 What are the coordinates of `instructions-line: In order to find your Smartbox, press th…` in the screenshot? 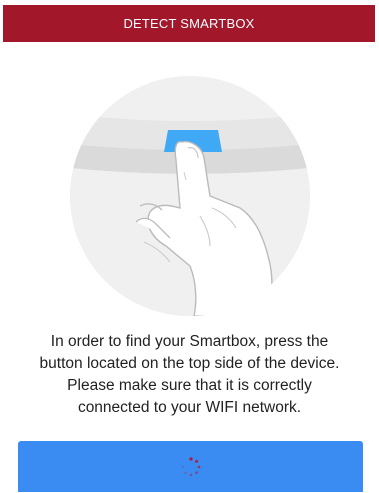 It's located at (189, 341).